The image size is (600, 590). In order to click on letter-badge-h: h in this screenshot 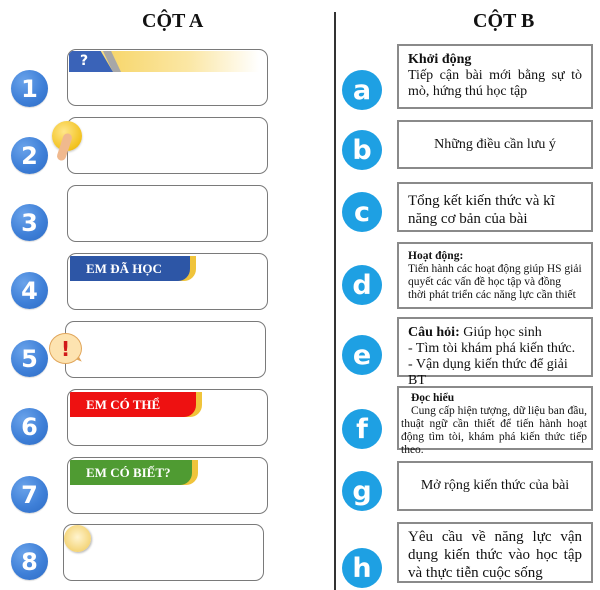, I will do `click(362, 568)`.